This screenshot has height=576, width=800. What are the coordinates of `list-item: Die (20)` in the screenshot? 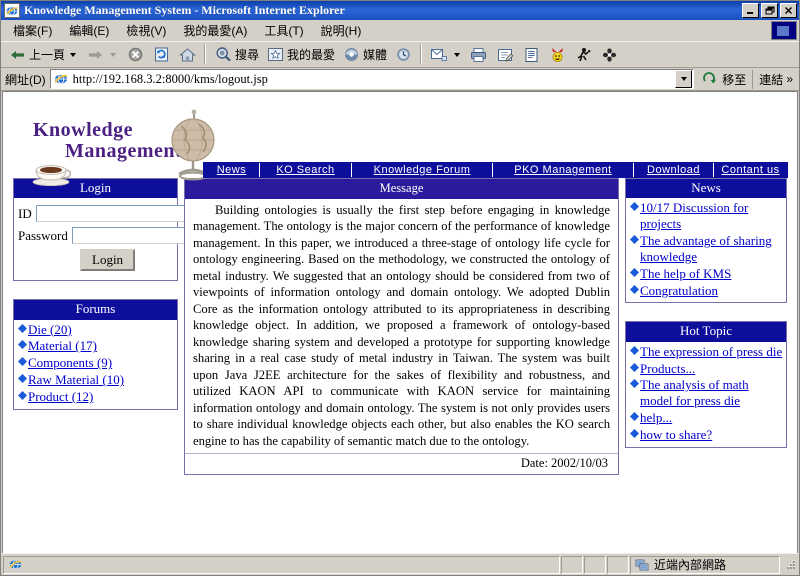 It's located at (95, 330).